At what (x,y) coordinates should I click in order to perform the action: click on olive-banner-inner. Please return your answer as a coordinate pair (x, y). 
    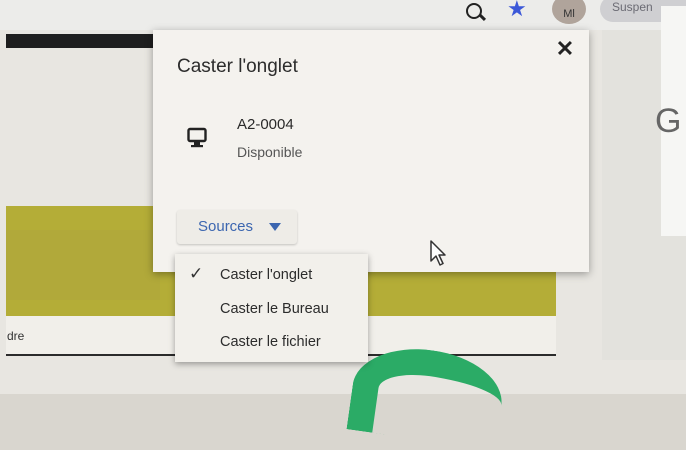
    Looking at the image, I should click on (83, 265).